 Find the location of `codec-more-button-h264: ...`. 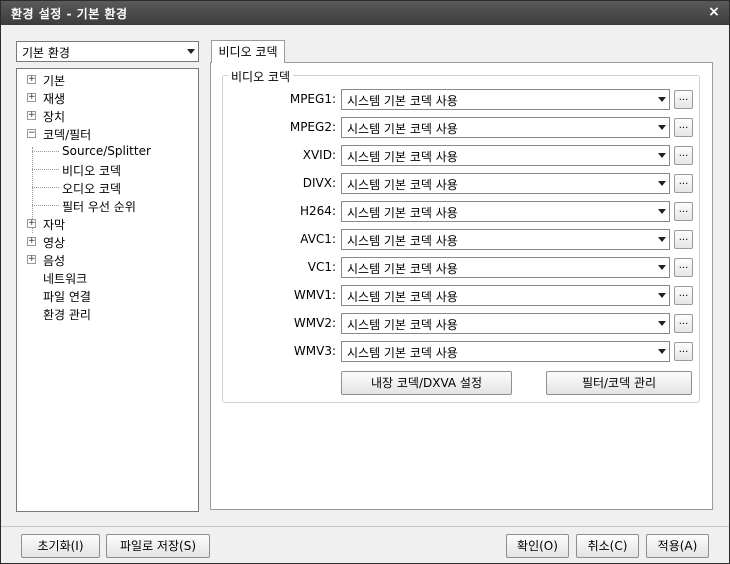

codec-more-button-h264: ... is located at coordinates (683, 211).